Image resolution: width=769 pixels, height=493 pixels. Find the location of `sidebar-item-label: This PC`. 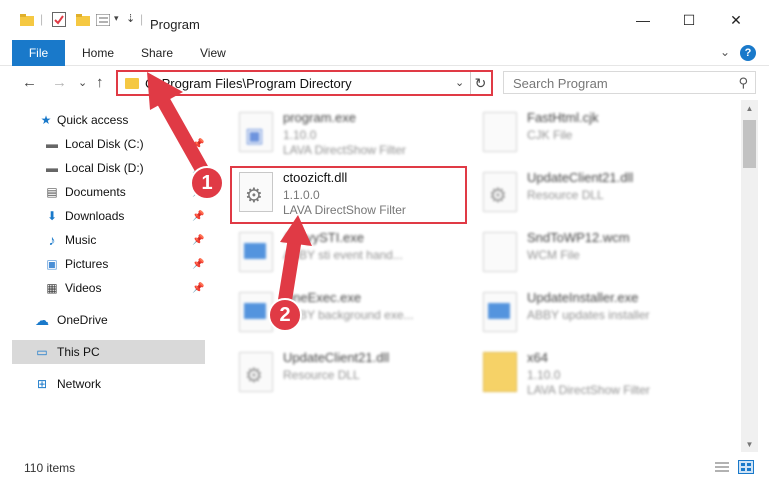

sidebar-item-label: This PC is located at coordinates (78, 352).